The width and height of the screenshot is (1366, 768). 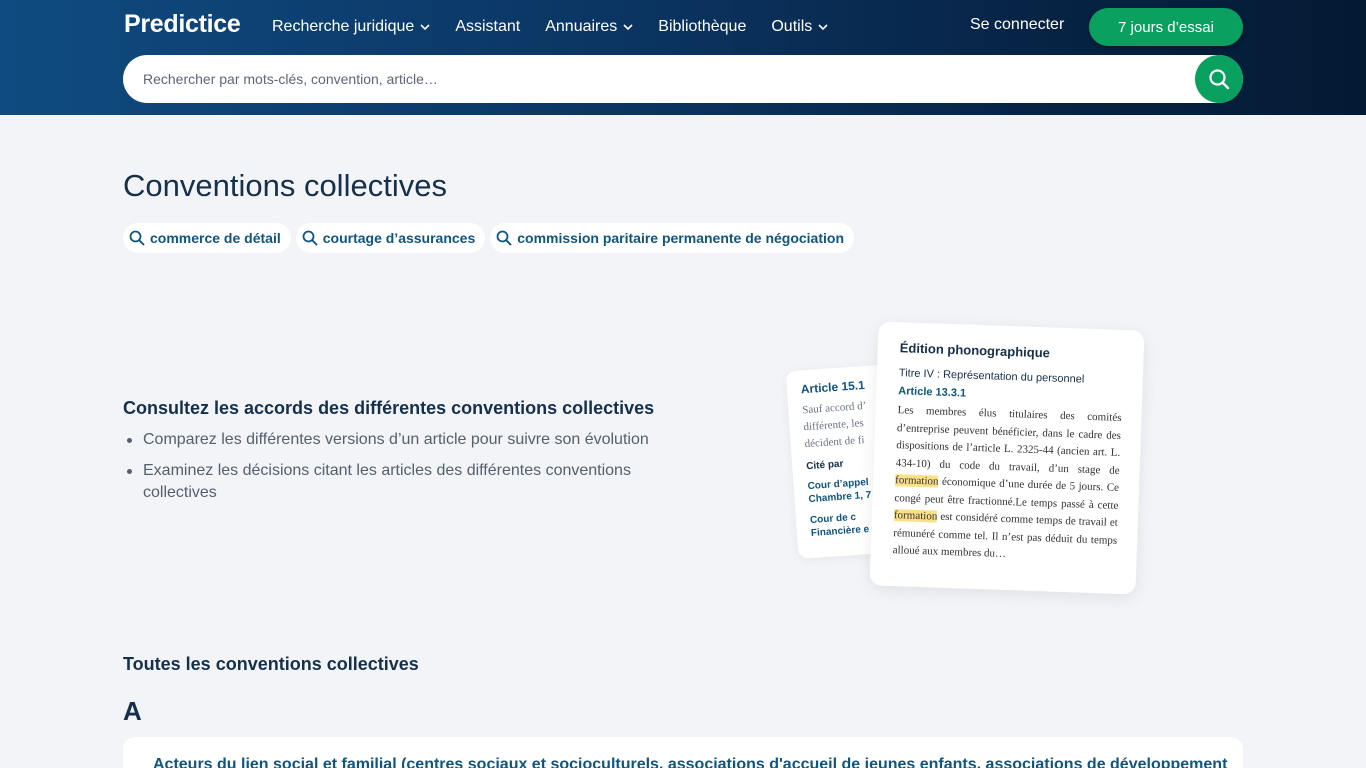 I want to click on search-button, so click(x=1219, y=79).